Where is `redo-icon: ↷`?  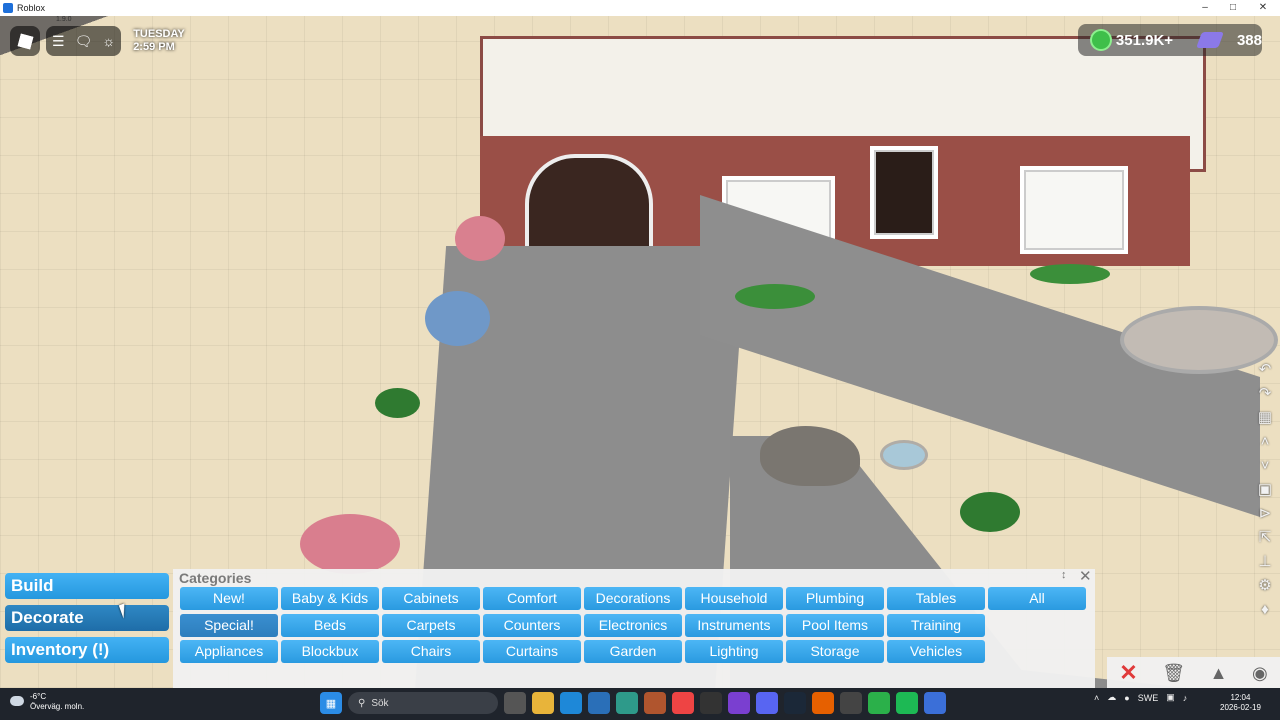
redo-icon: ↷ is located at coordinates (1265, 394).